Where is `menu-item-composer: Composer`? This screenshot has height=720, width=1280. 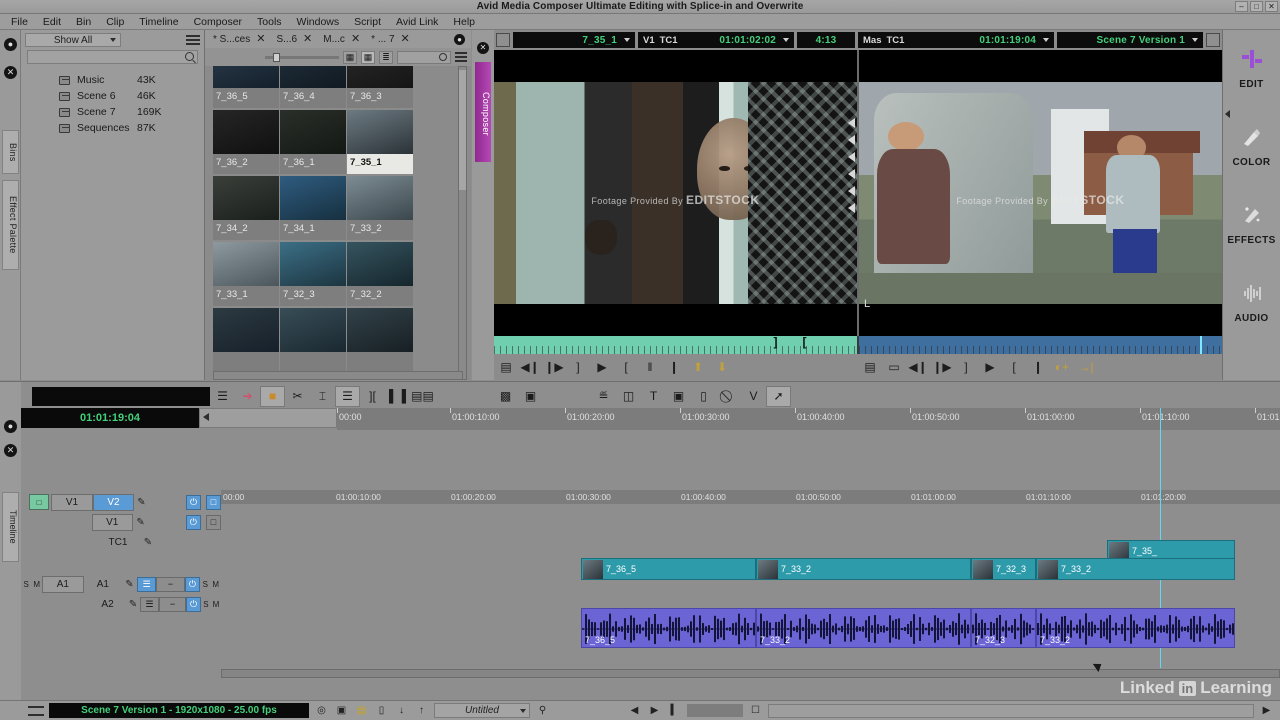 menu-item-composer: Composer is located at coordinates (218, 22).